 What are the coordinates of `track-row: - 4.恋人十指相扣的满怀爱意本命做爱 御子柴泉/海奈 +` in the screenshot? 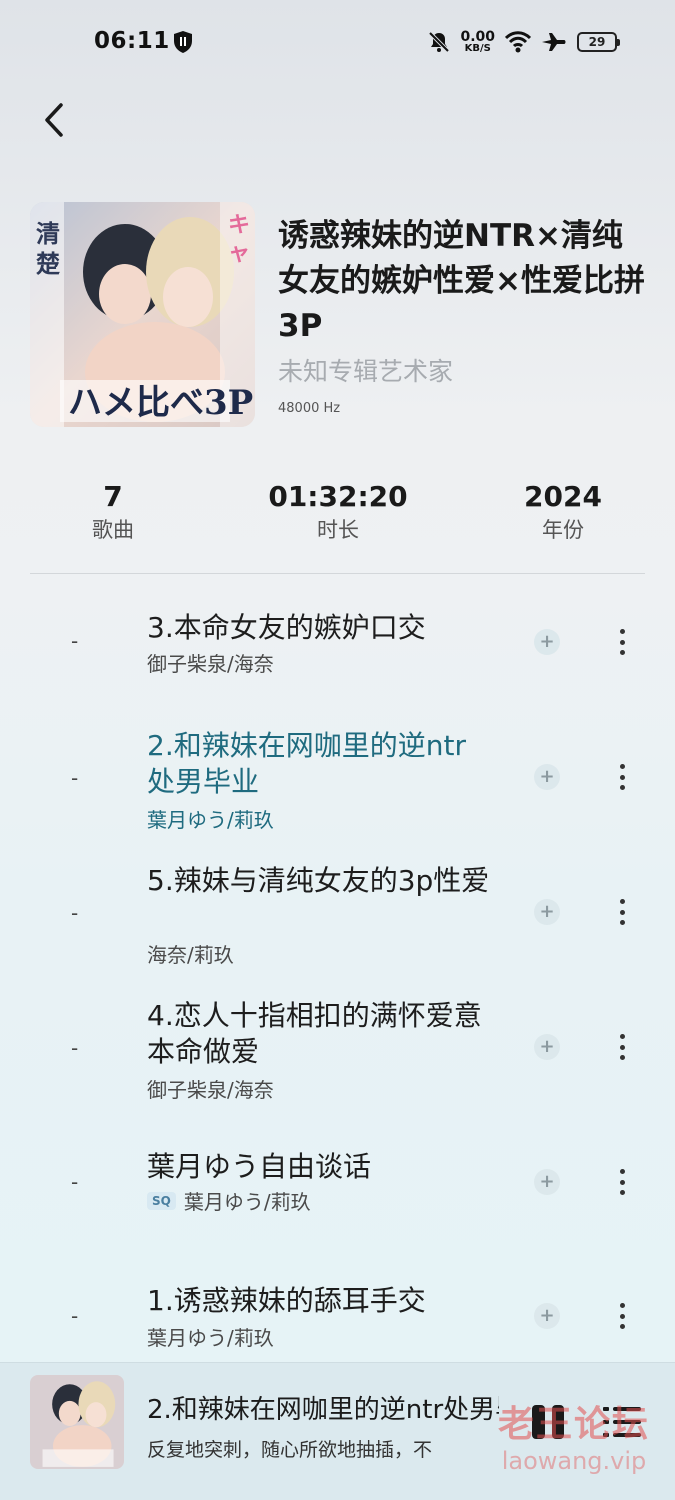 It's located at (337, 1051).